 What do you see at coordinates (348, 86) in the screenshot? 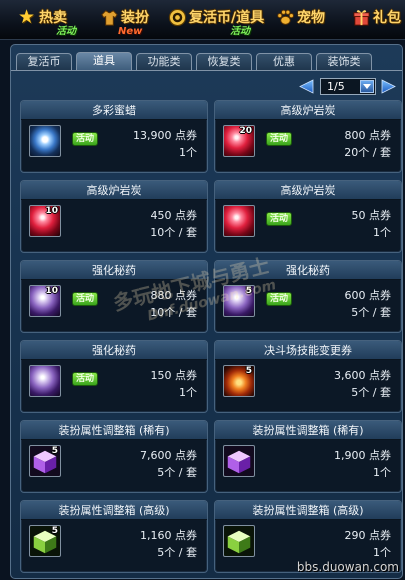
I see `page-select: 1/5` at bounding box center [348, 86].